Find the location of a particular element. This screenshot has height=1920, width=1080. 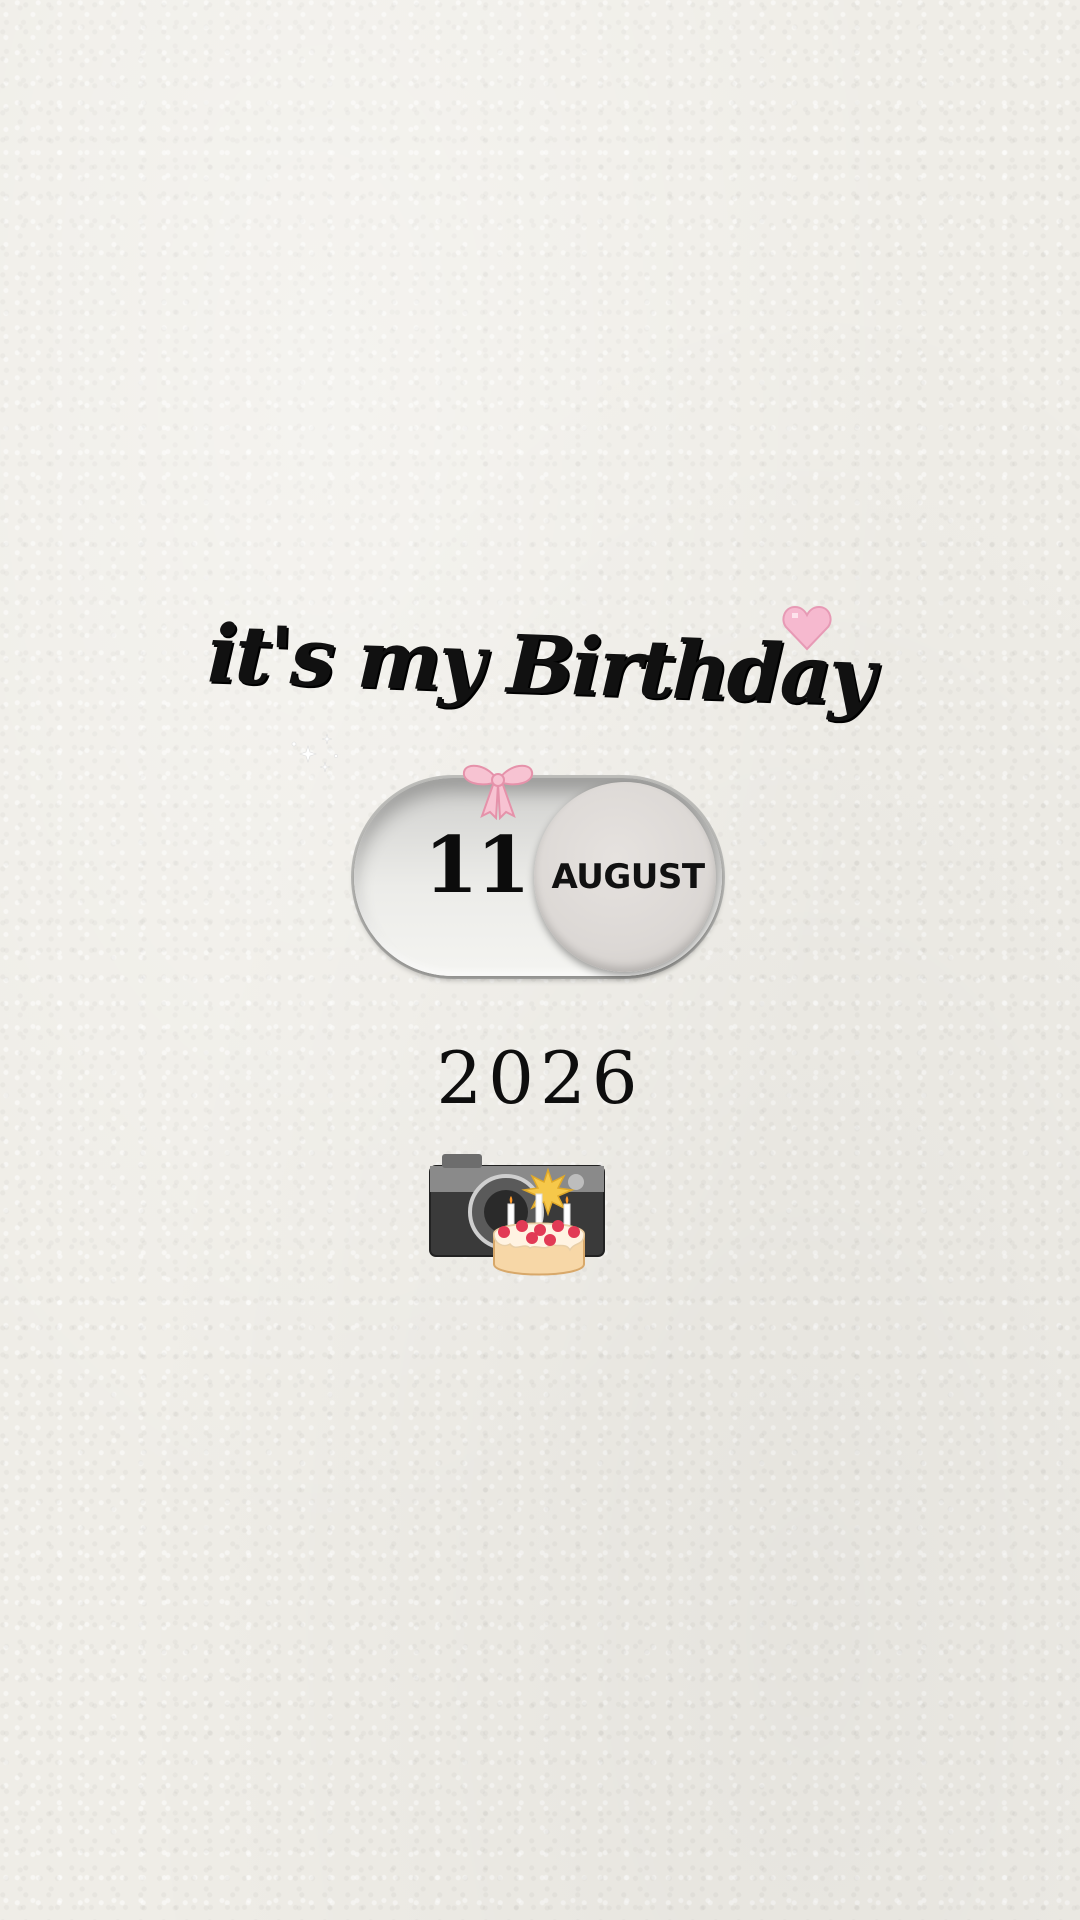

date-toggle: 11 AUGUST is located at coordinates (538, 877).